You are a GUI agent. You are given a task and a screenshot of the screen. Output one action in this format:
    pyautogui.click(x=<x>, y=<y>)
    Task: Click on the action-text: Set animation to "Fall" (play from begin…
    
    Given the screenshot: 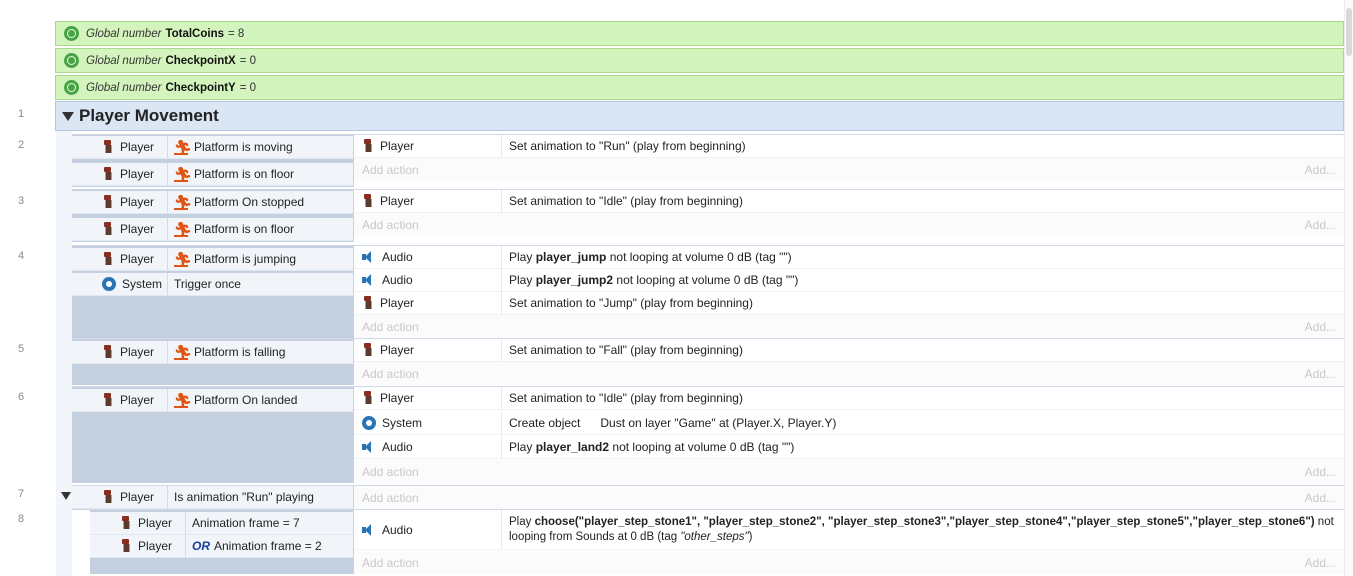 What is the action you would take?
    pyautogui.click(x=626, y=350)
    